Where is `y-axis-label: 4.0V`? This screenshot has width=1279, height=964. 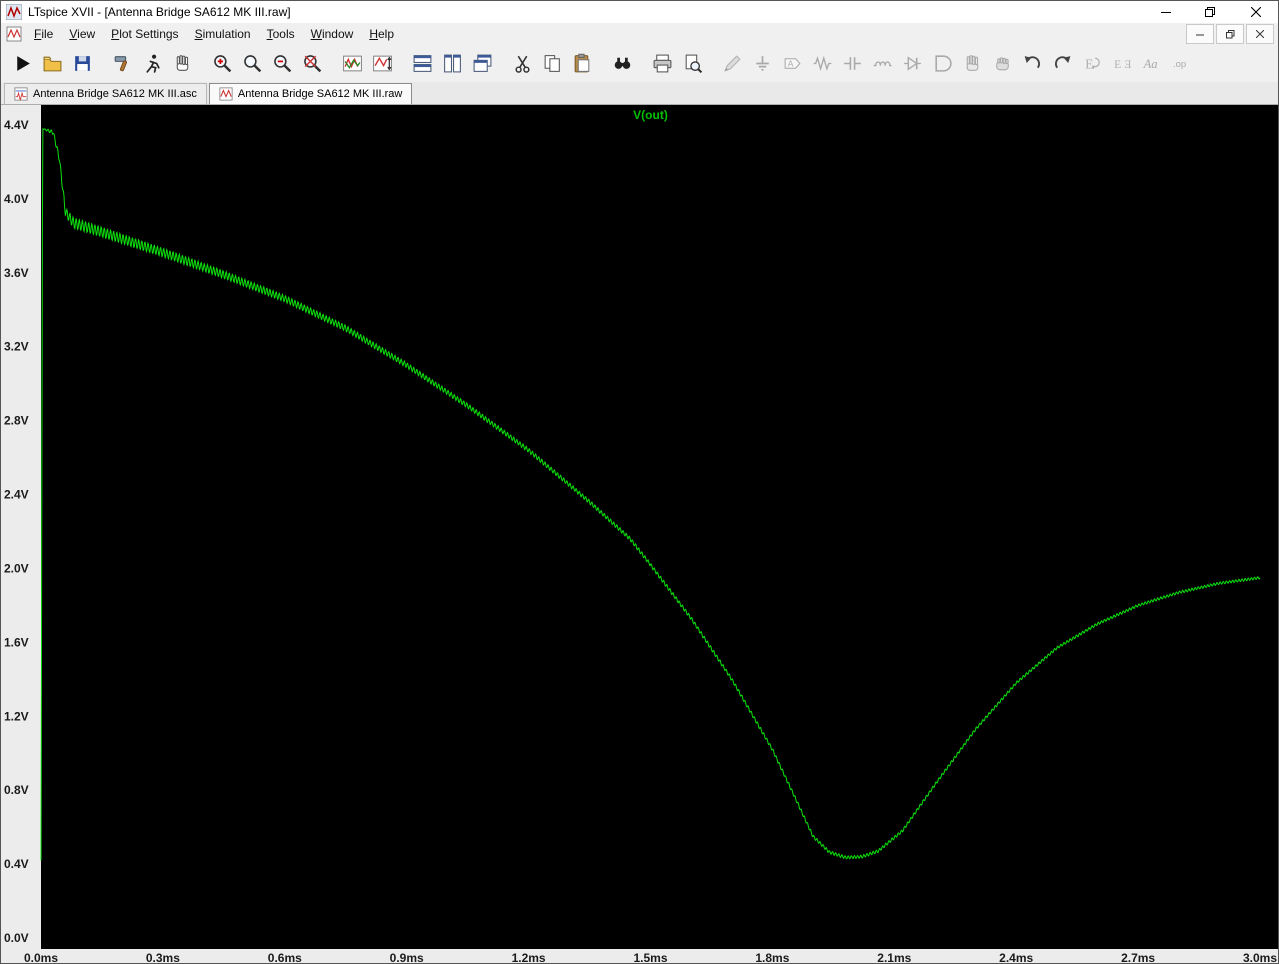
y-axis-label: 4.0V is located at coordinates (16, 199).